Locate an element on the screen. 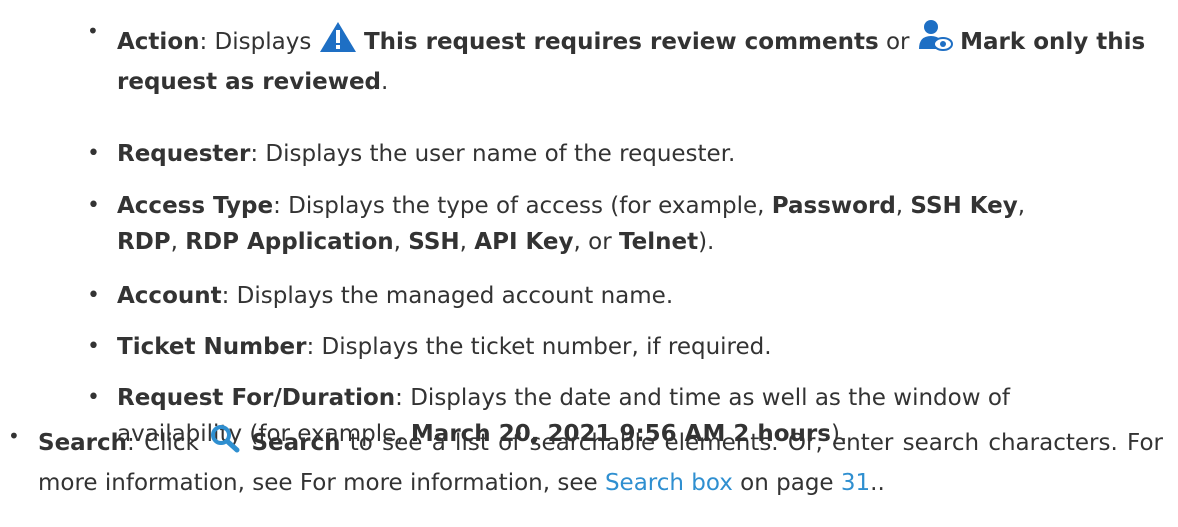 The width and height of the screenshot is (1178, 527). search-box-link: Search box is located at coordinates (669, 483).